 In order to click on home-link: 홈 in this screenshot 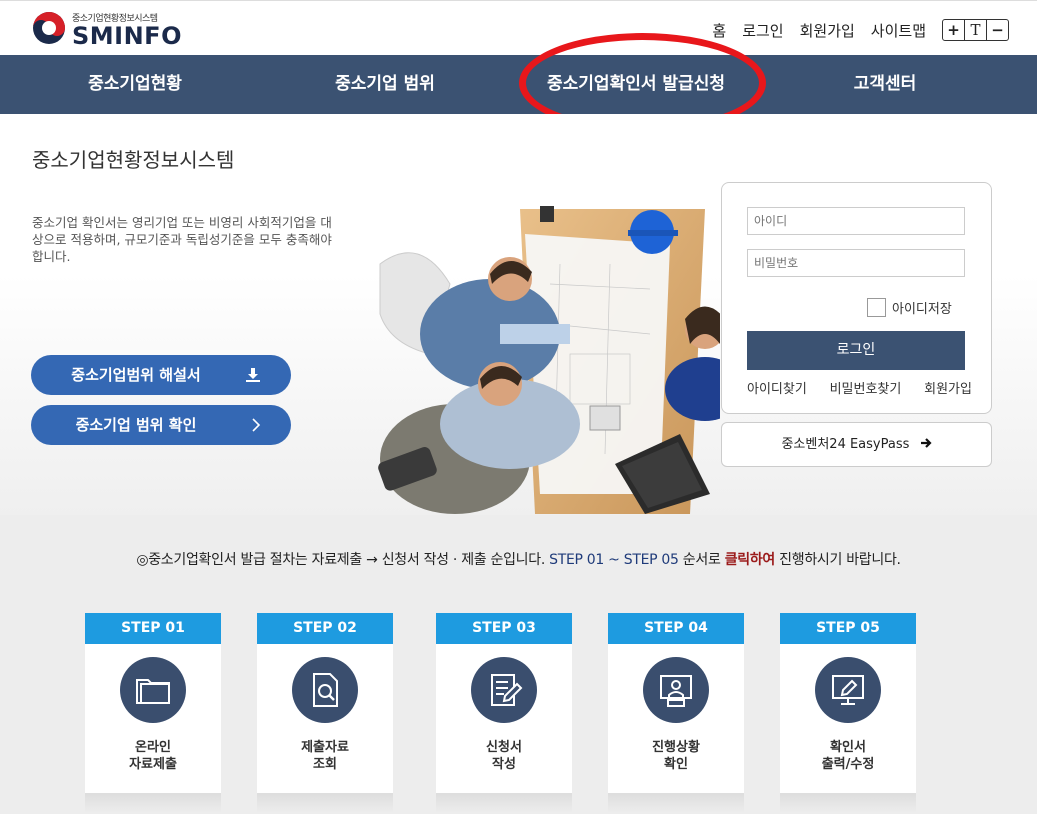, I will do `click(719, 30)`.